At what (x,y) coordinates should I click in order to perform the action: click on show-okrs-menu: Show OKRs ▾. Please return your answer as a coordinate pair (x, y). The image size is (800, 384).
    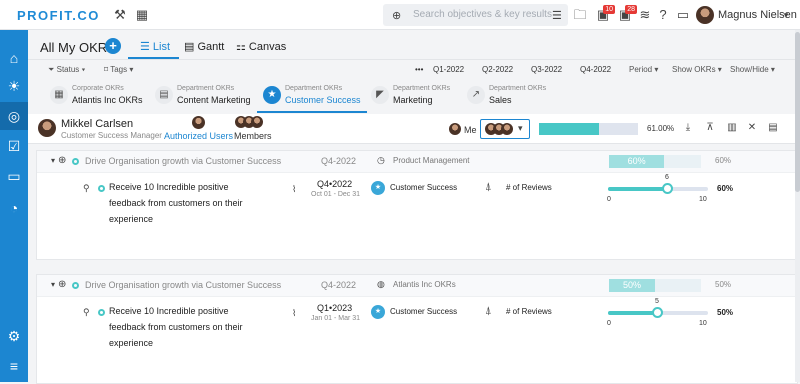
    Looking at the image, I should click on (697, 69).